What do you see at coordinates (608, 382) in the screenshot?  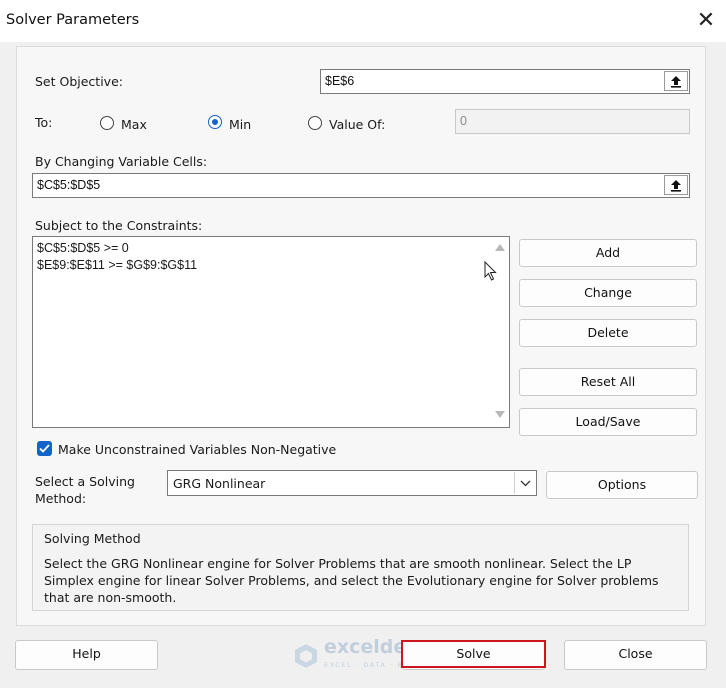 I see `reset-all-button: Reset All` at bounding box center [608, 382].